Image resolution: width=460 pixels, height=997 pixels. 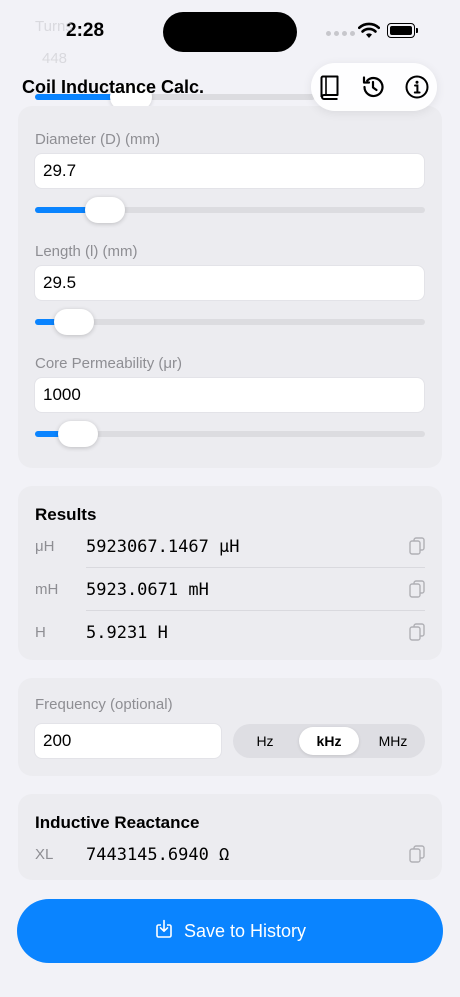 I want to click on info-icon, so click(x=417, y=87).